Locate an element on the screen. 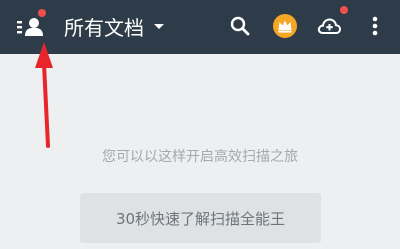 The width and height of the screenshot is (400, 249). cloud-sync-button is located at coordinates (331, 23).